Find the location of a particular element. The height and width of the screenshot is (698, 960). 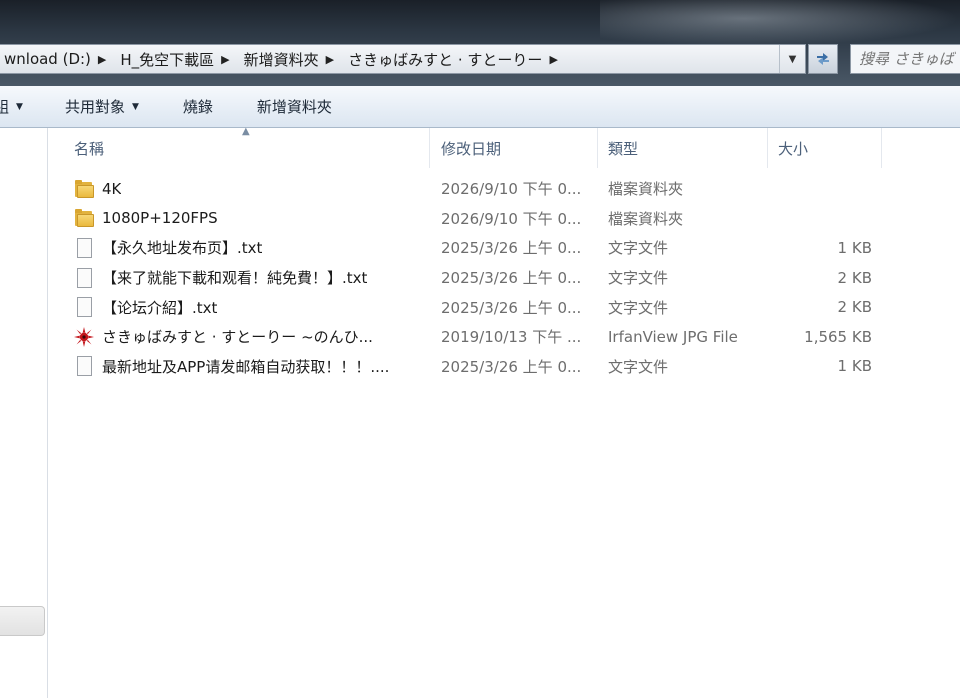

file-size: 1,565 KB is located at coordinates (838, 336).